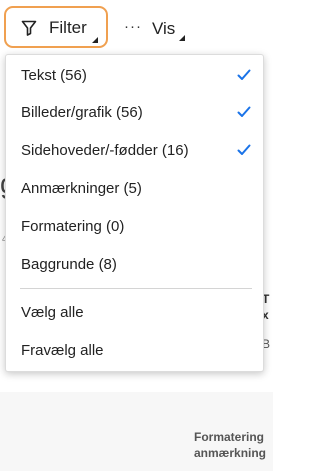 The height and width of the screenshot is (471, 320). I want to click on filter-button: Filter, so click(56, 27).